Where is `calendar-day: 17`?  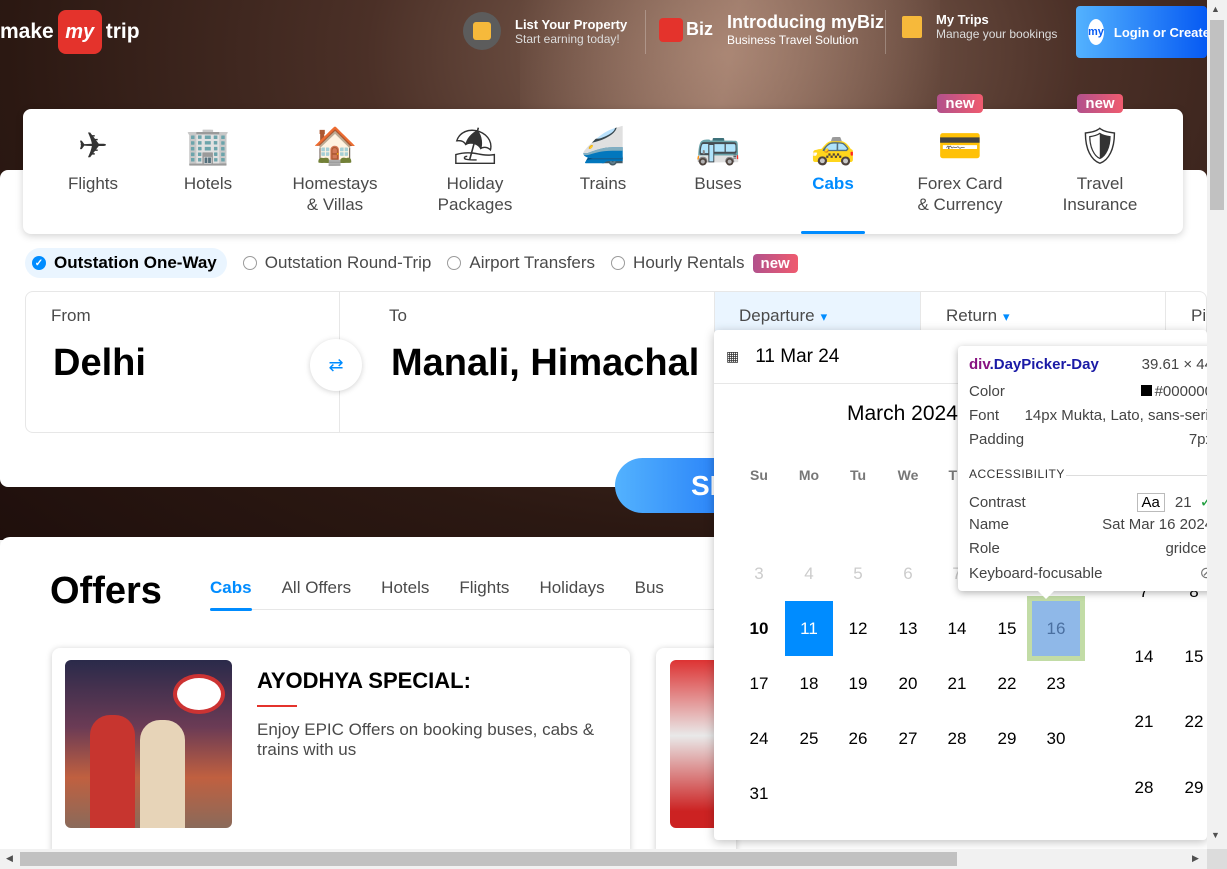
calendar-day: 17 is located at coordinates (759, 683).